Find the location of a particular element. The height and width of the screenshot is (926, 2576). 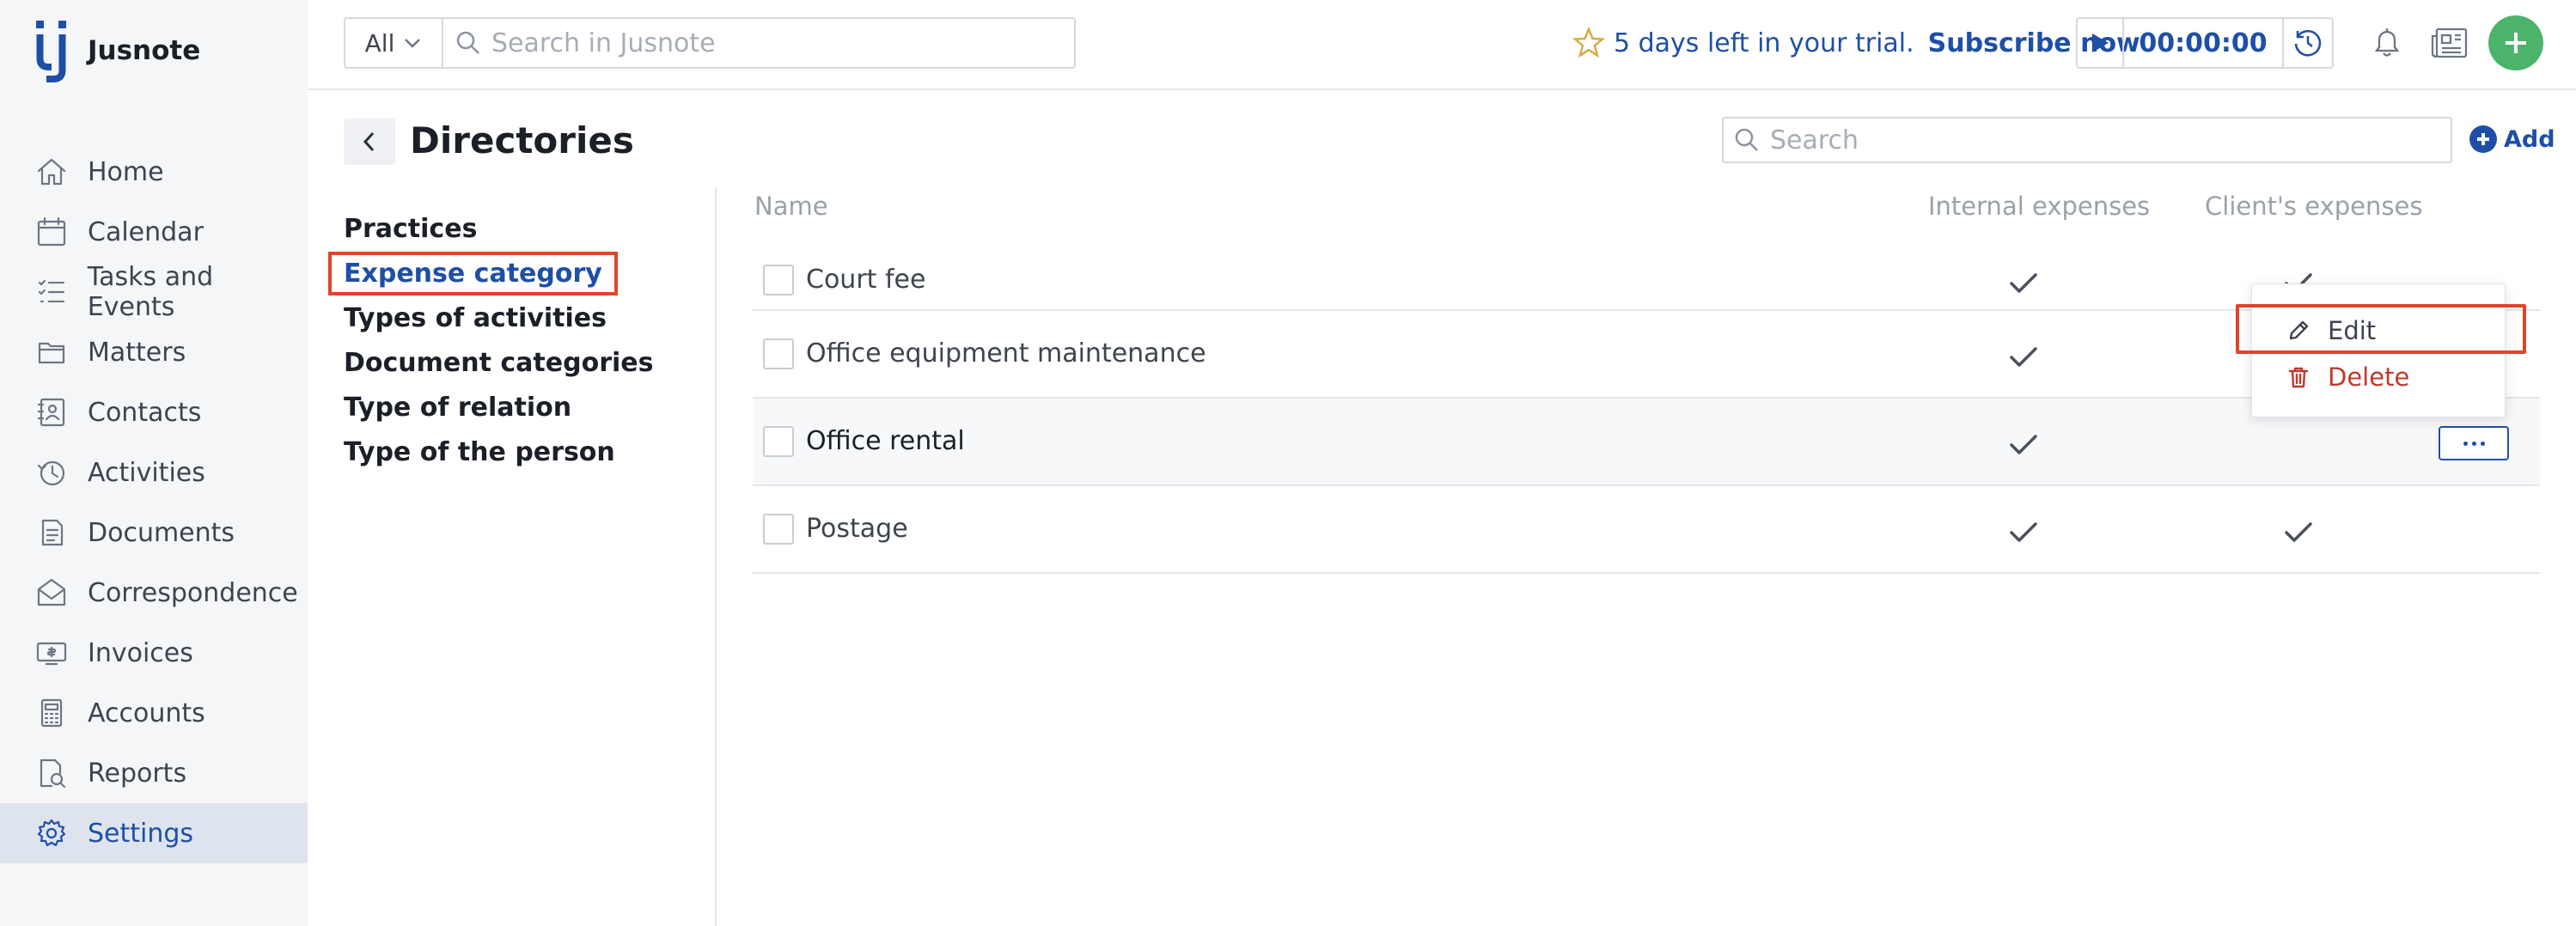

sidebar-item-activities: Activities is located at coordinates (154, 472).